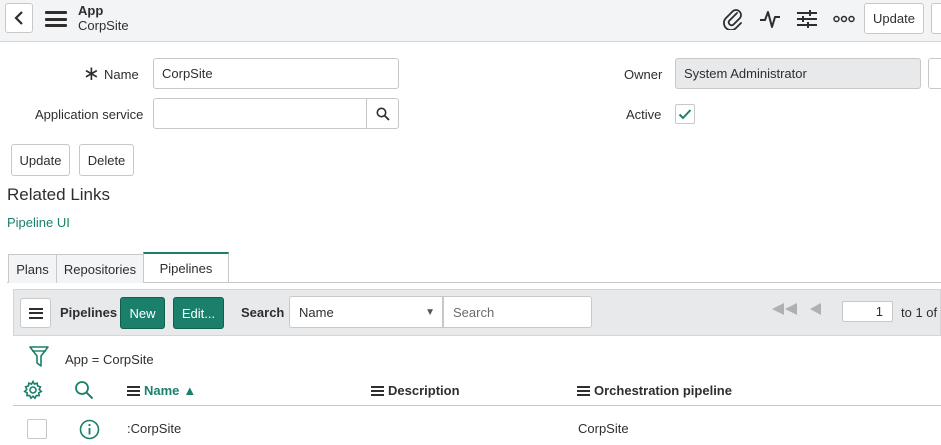  I want to click on info-icon, so click(89, 431).